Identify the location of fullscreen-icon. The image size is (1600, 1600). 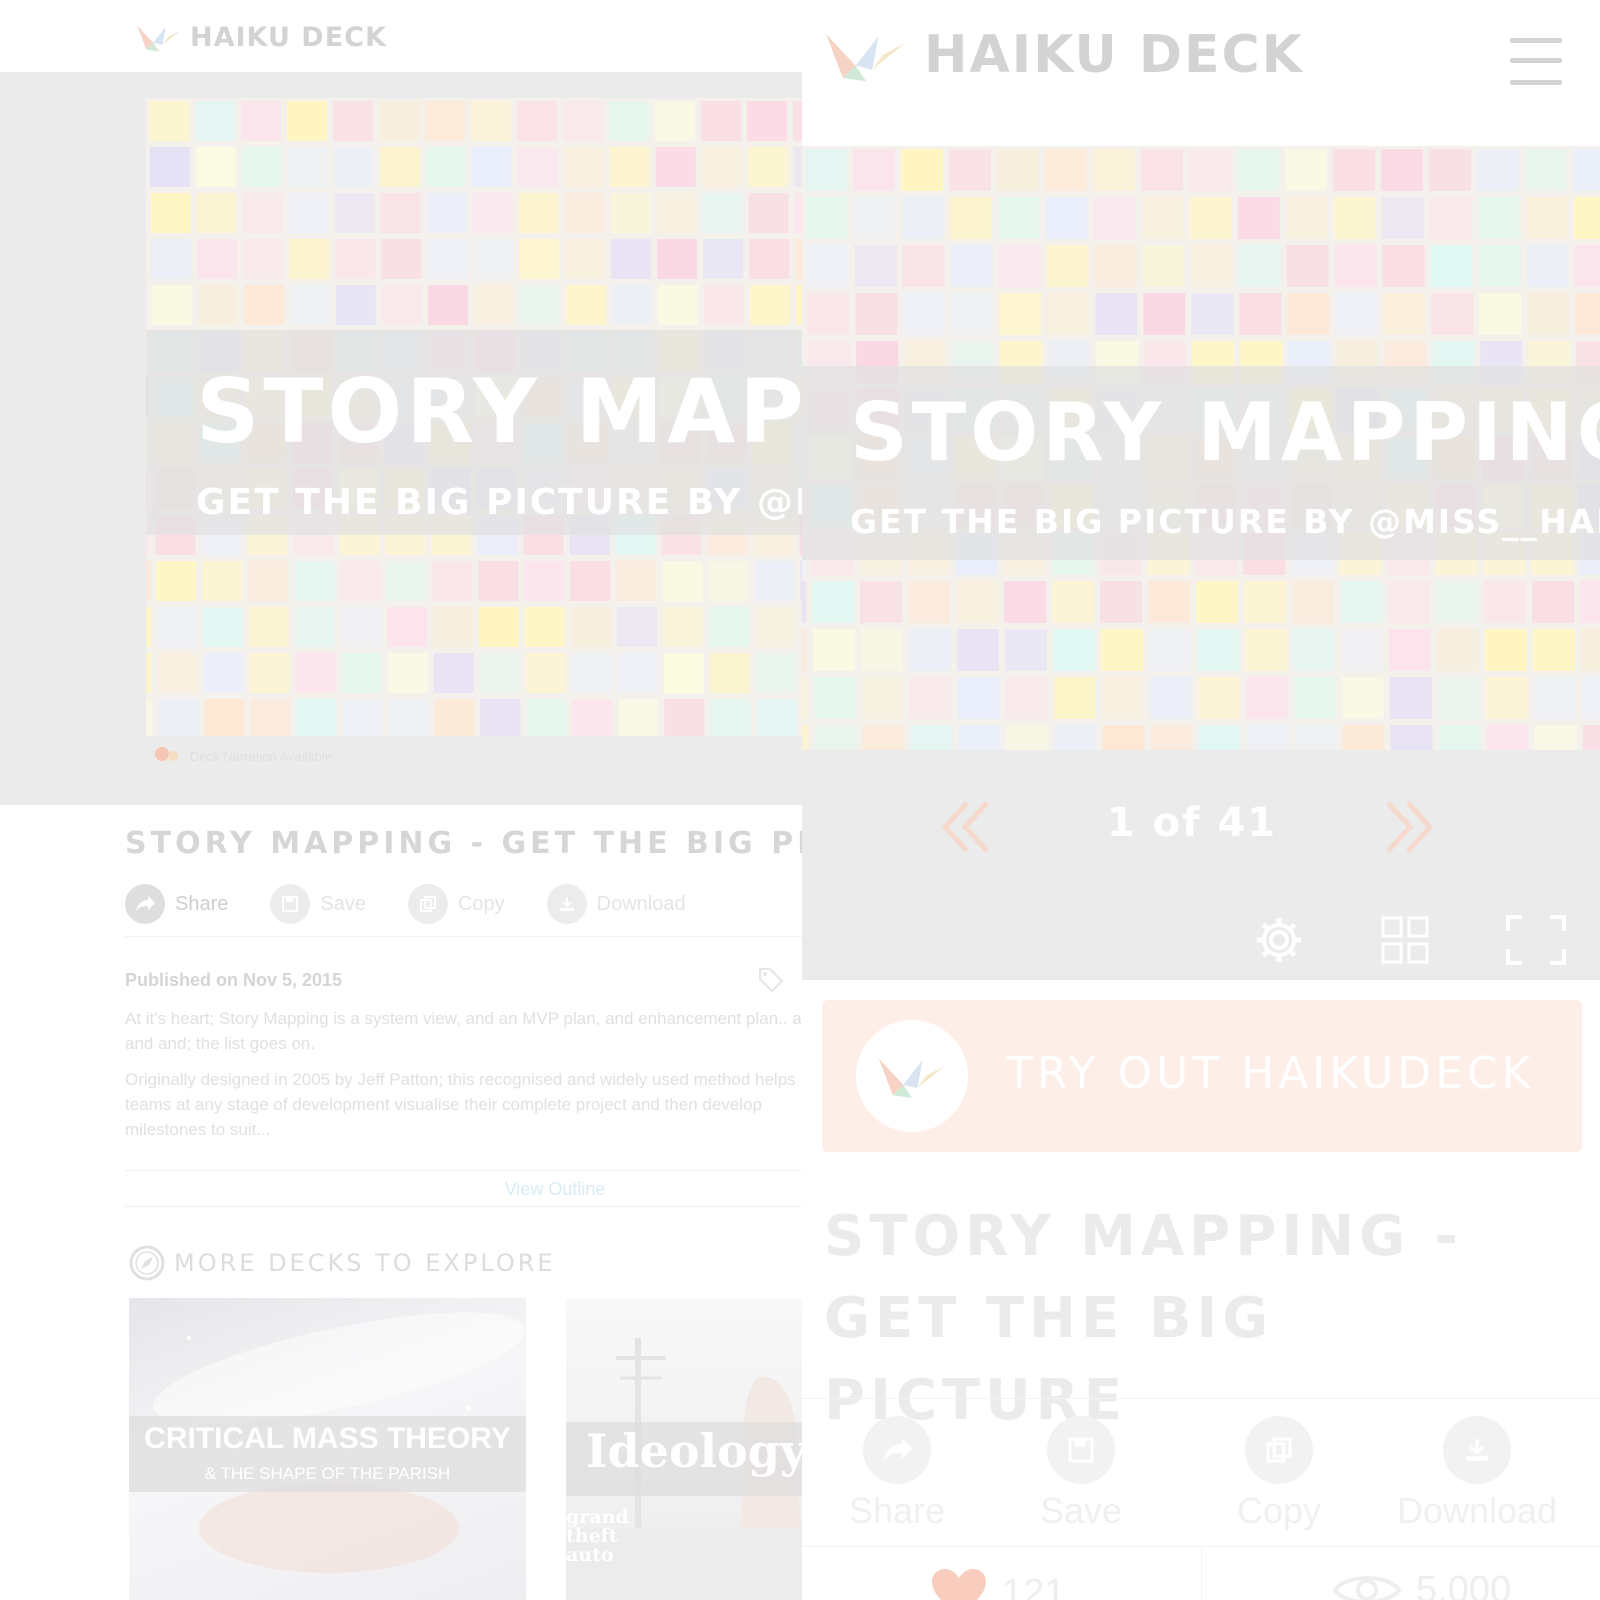
(1536, 940).